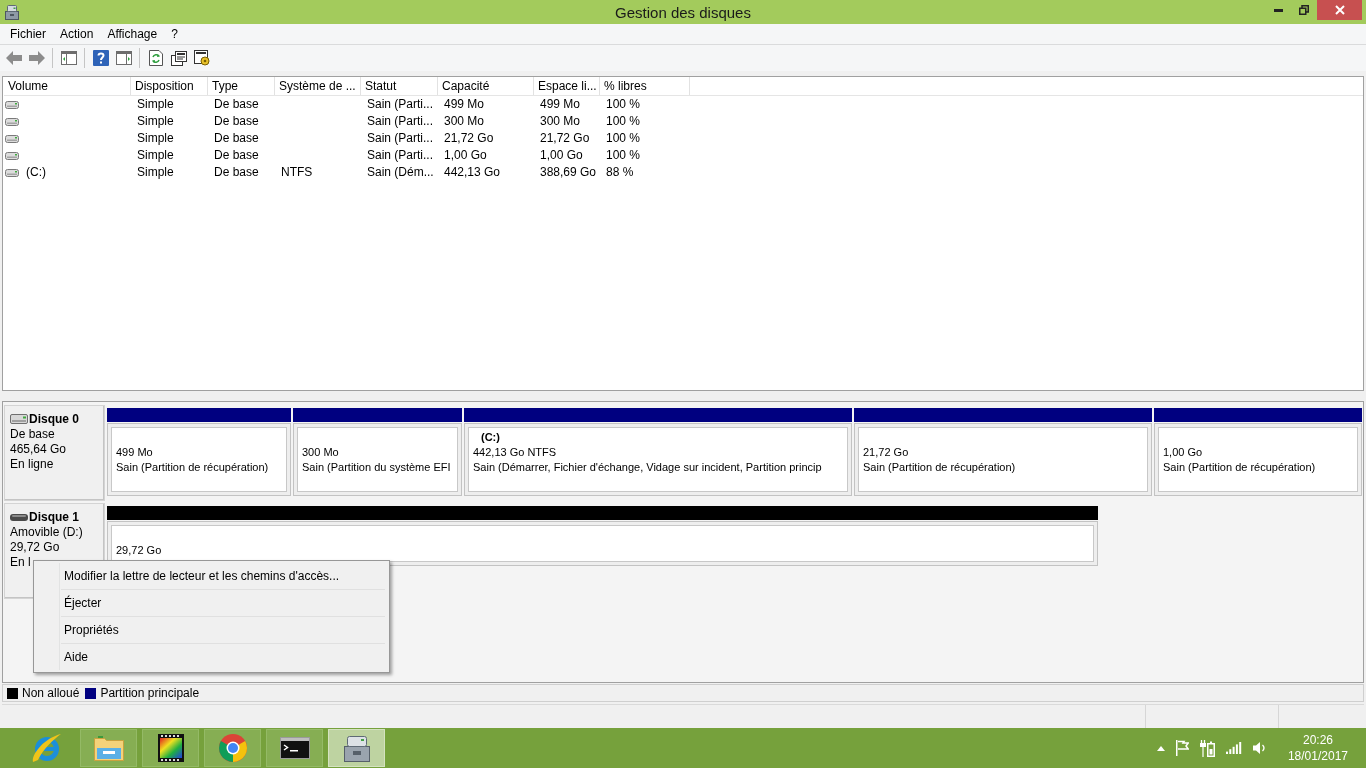 This screenshot has width=1366, height=768. Describe the element at coordinates (38, 449) in the screenshot. I see `disk-detail: 465,64 Go` at that location.